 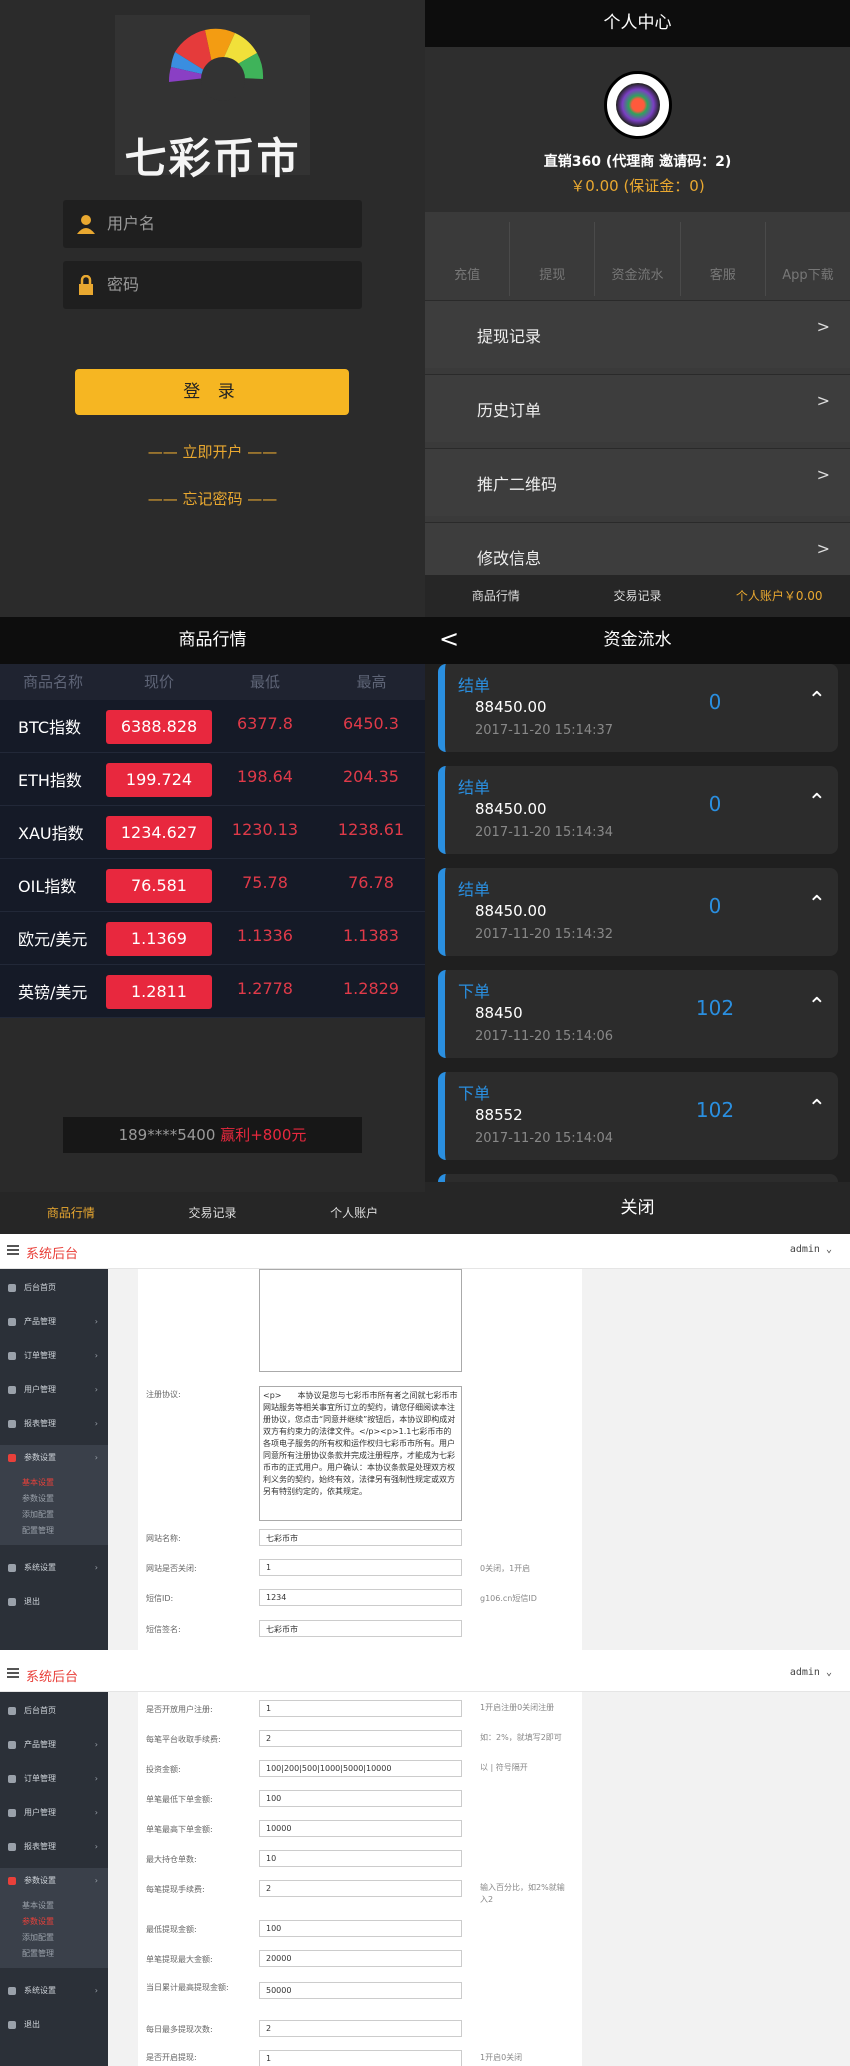 I want to click on site-name-input: 七彩币市, so click(x=360, y=1537).